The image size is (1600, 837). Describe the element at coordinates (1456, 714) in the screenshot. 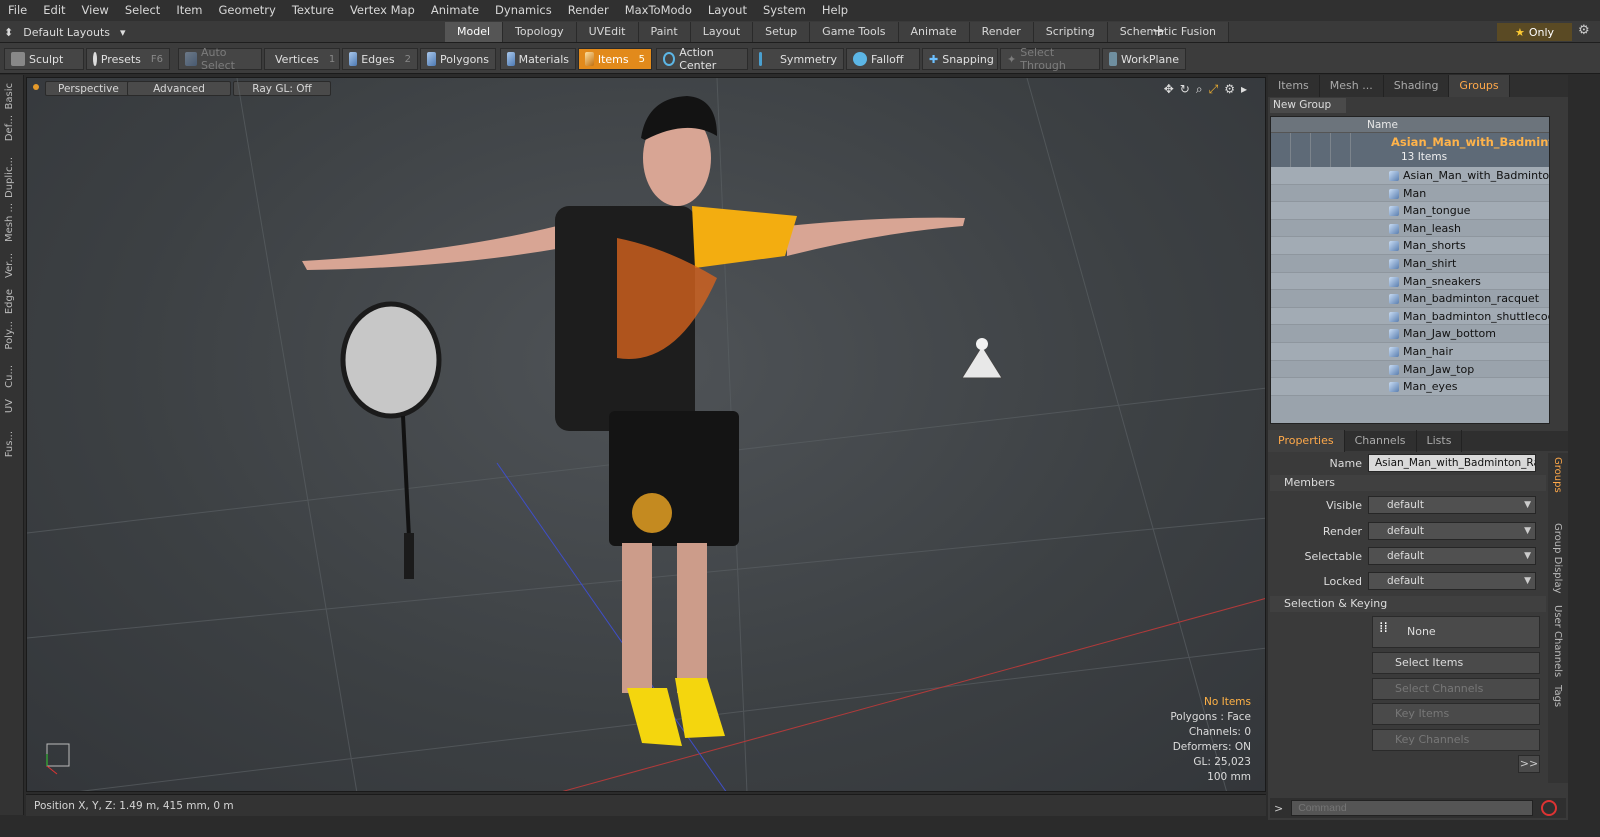

I see `key-items-button: Key Items` at that location.